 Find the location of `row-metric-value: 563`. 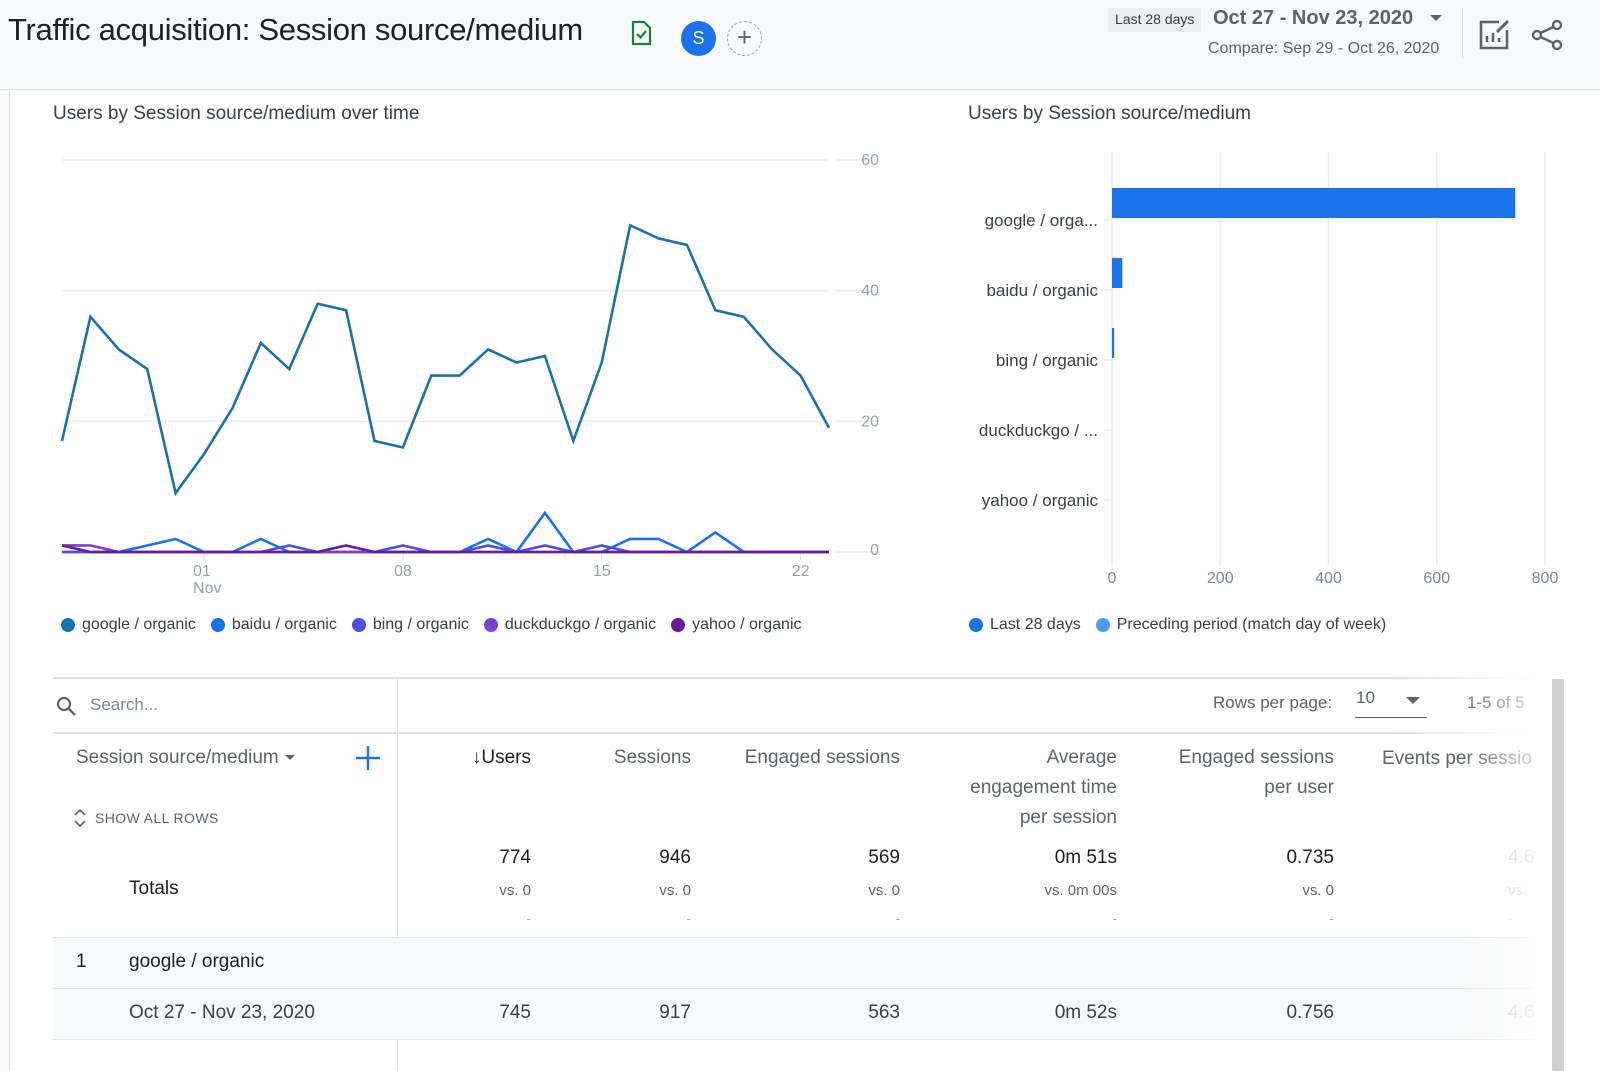

row-metric-value: 563 is located at coordinates (884, 1012).